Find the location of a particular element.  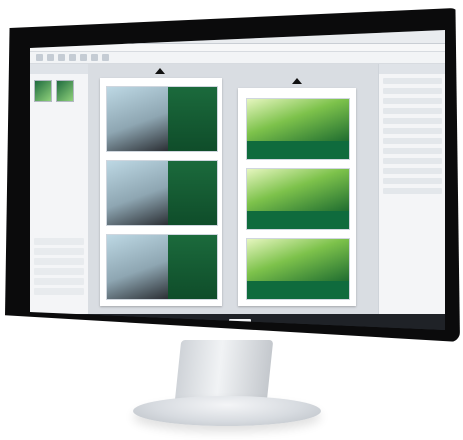

page-thumbnails is located at coordinates (59, 91).